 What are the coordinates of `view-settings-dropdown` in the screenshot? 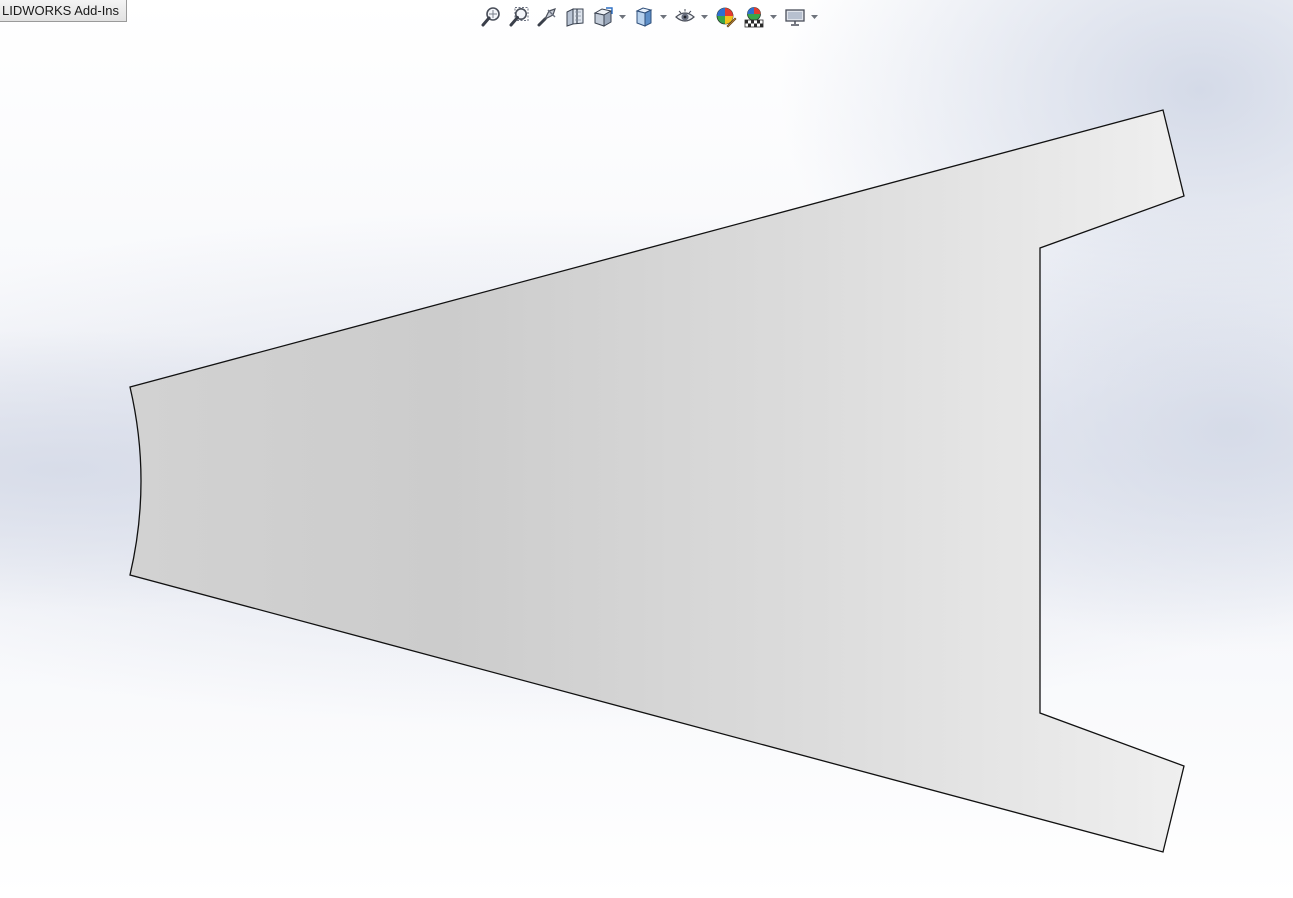 It's located at (814, 17).